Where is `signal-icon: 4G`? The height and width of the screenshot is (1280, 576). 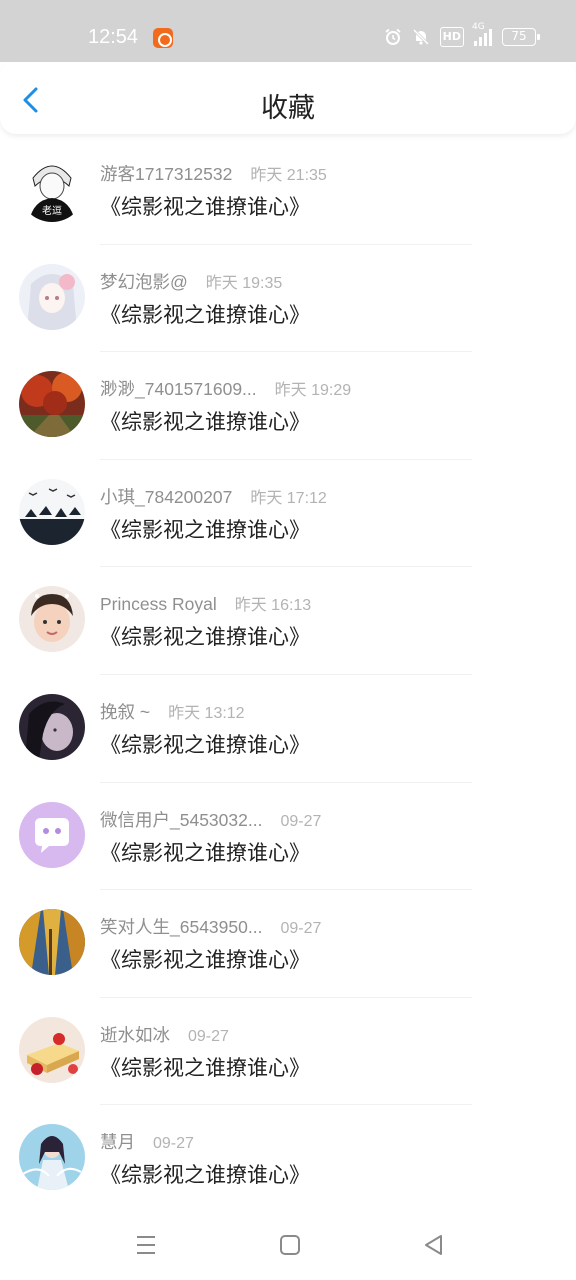
signal-icon: 4G is located at coordinates (482, 34).